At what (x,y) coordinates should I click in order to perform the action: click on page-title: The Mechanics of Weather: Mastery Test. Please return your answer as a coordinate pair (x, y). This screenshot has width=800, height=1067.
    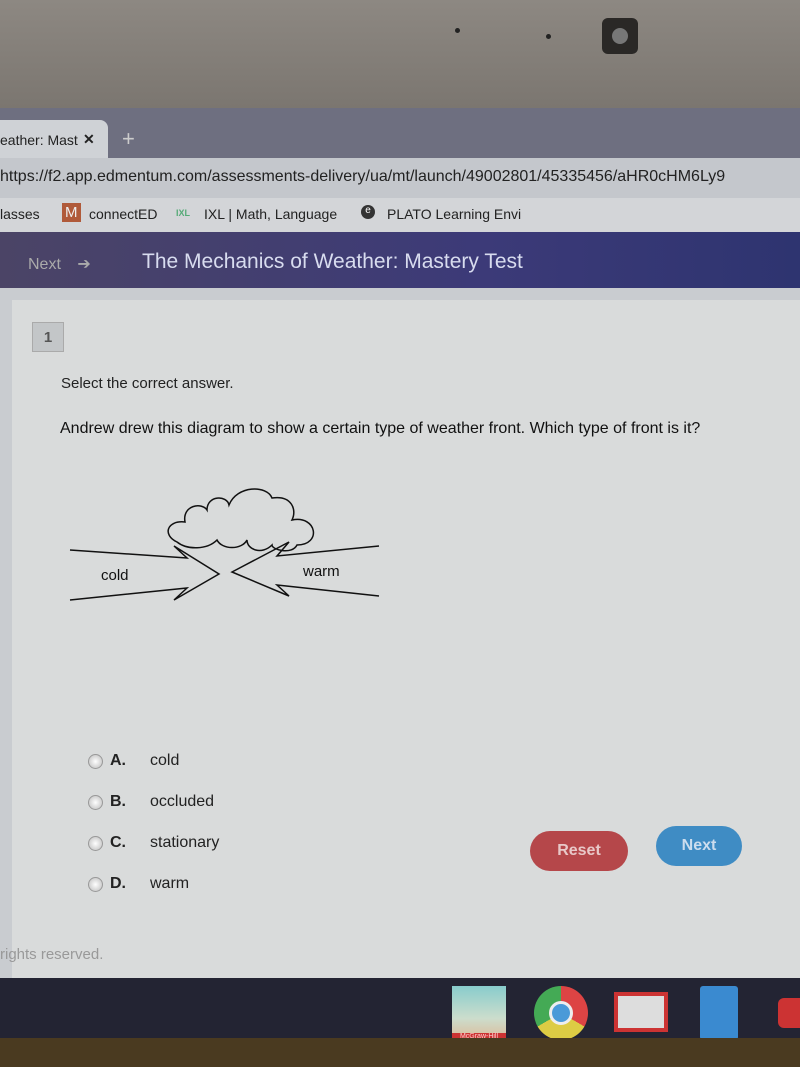
    Looking at the image, I should click on (332, 261).